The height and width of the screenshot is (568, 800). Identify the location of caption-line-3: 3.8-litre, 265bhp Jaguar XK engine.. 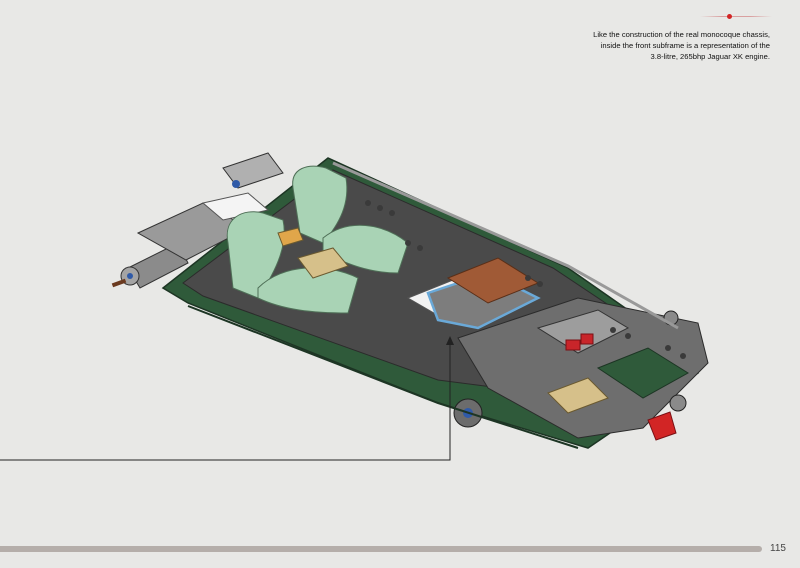
(710, 56).